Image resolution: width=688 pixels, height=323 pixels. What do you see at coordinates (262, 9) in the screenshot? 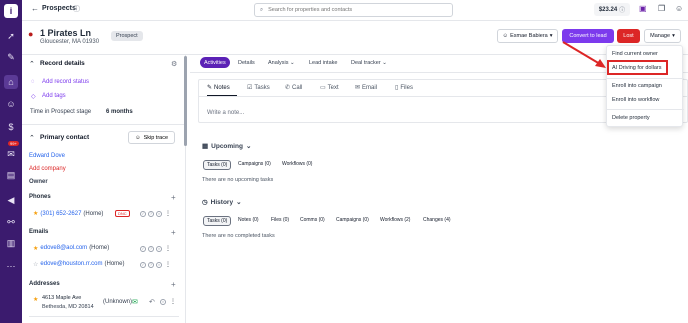
I see `search-icon: ⌕` at bounding box center [262, 9].